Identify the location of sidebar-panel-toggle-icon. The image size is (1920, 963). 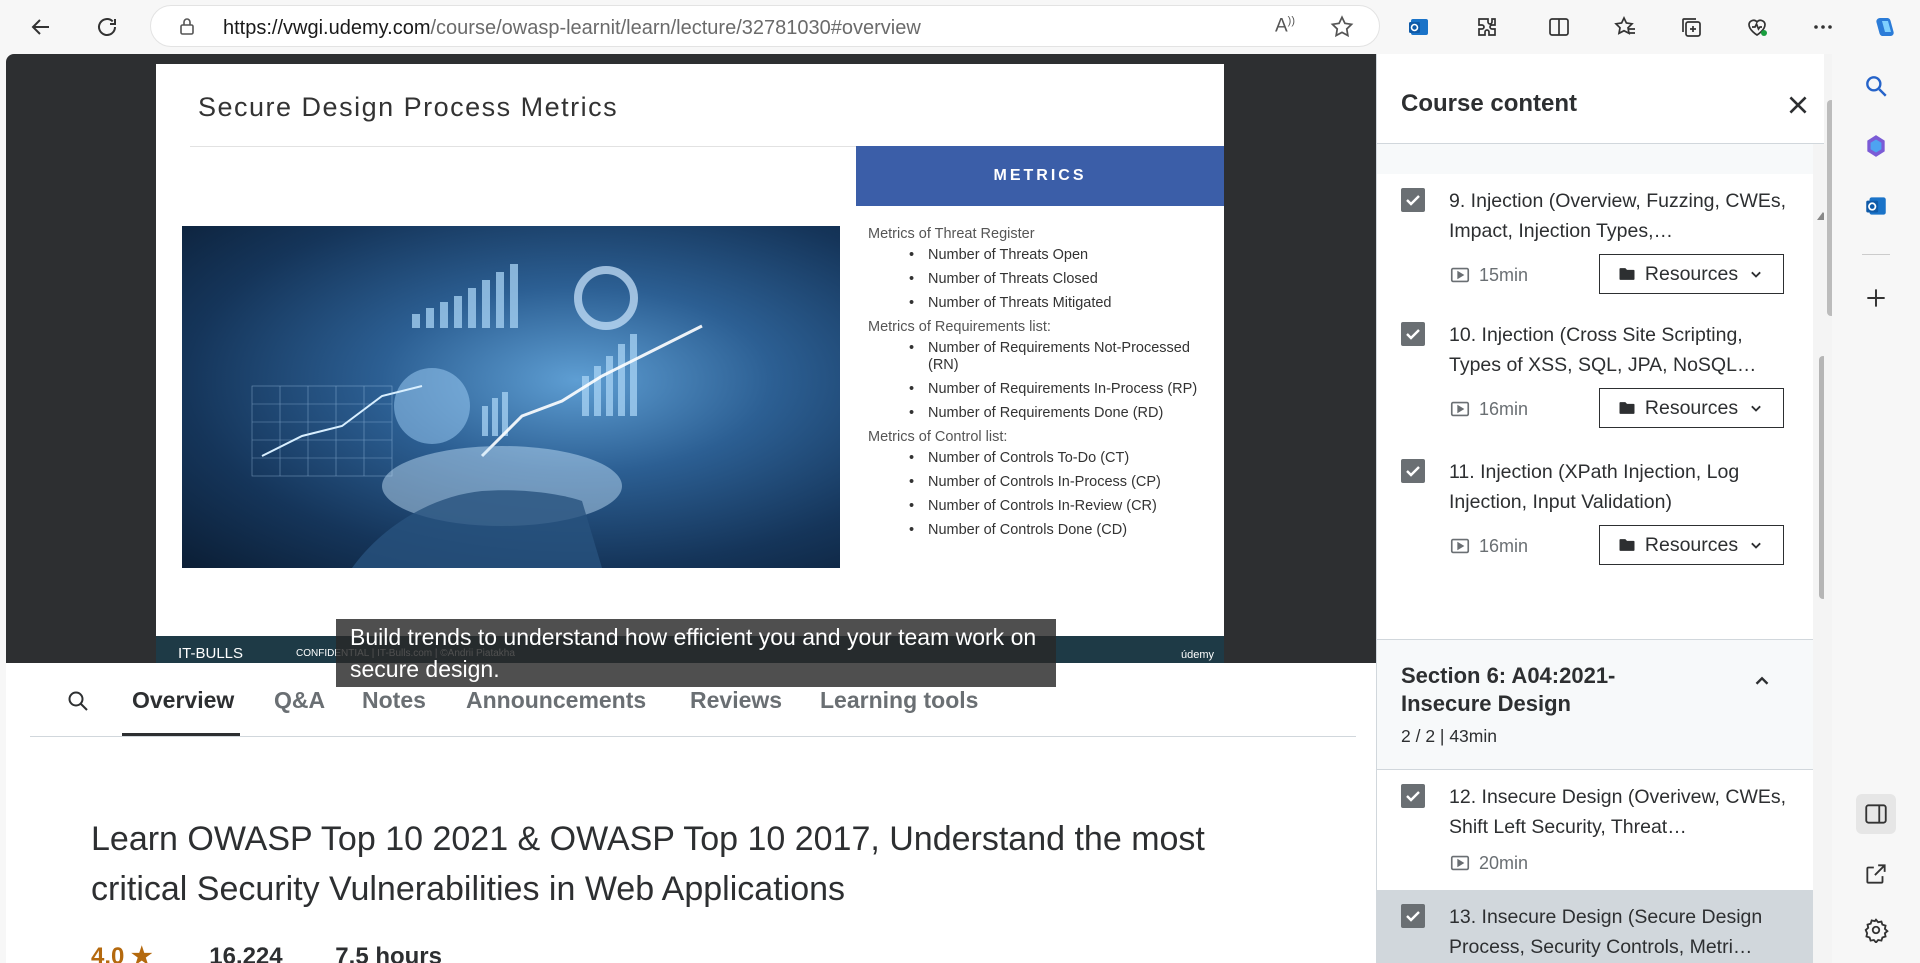
(1876, 814).